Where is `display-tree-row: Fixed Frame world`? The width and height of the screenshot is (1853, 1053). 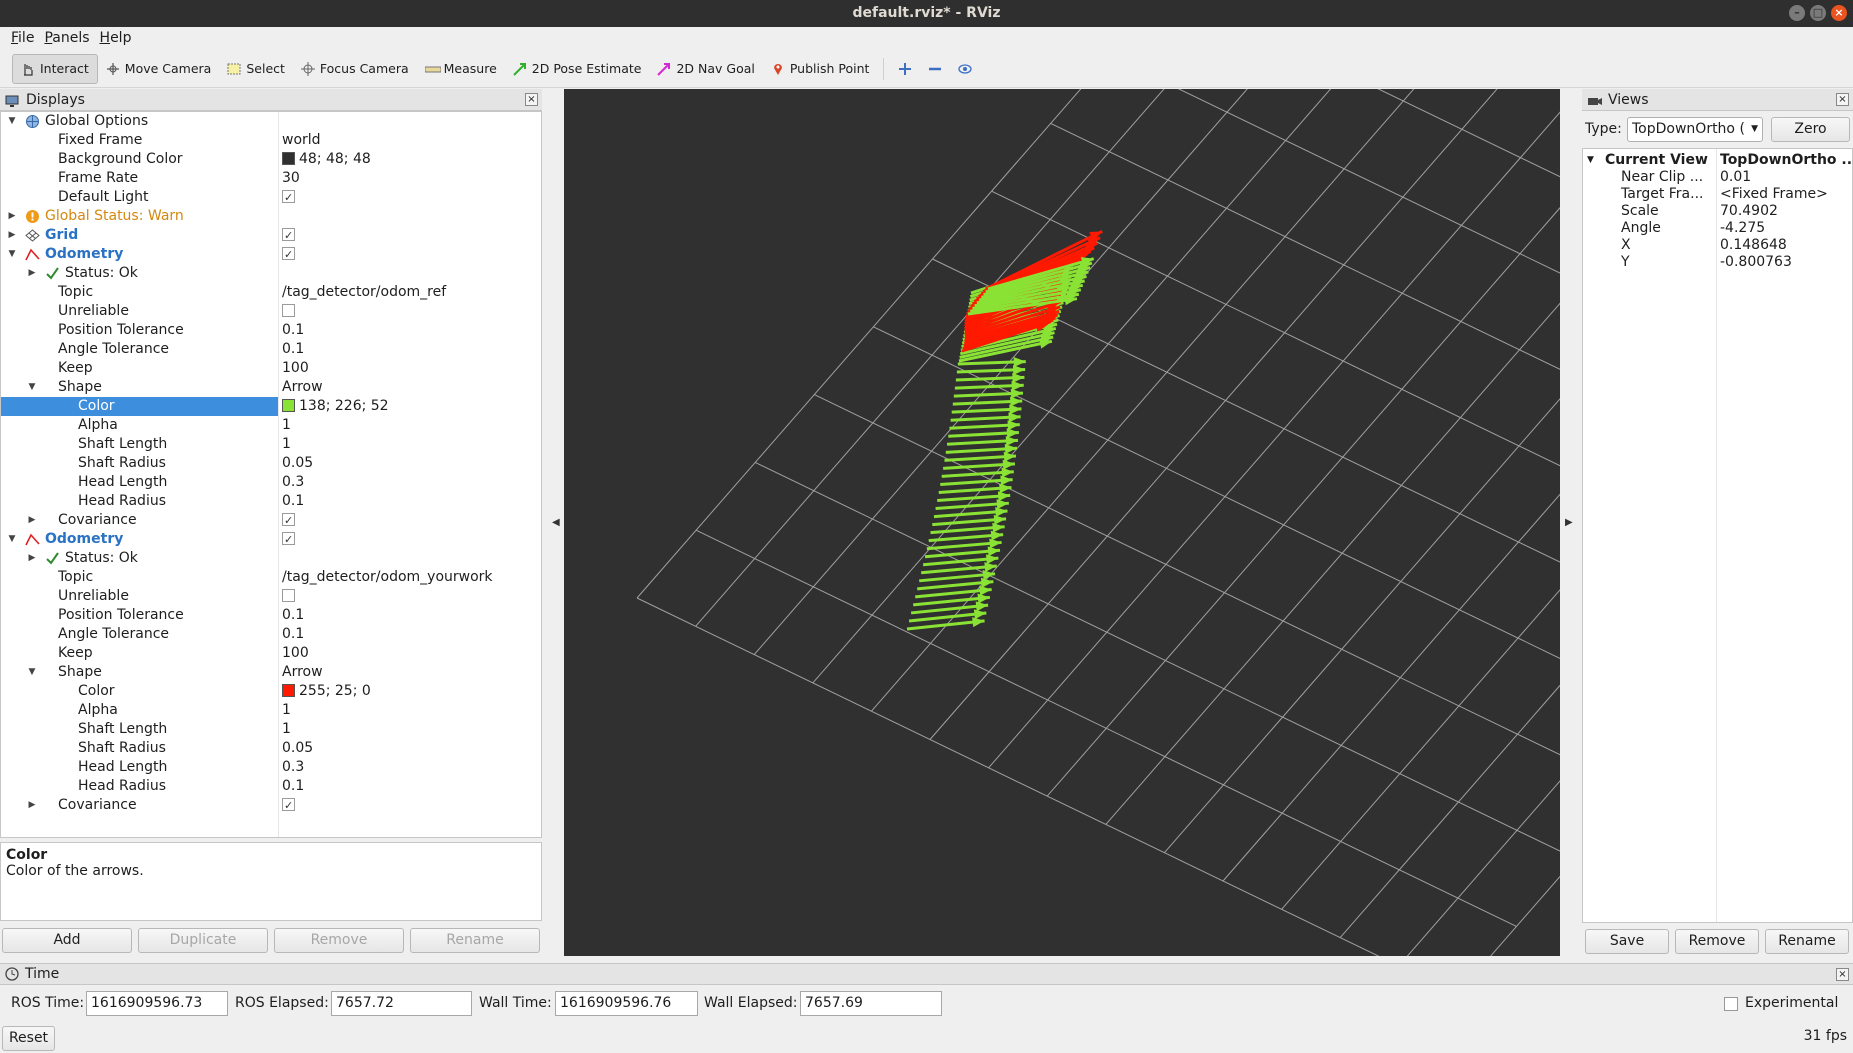
display-tree-row: Fixed Frame world is located at coordinates (271, 140).